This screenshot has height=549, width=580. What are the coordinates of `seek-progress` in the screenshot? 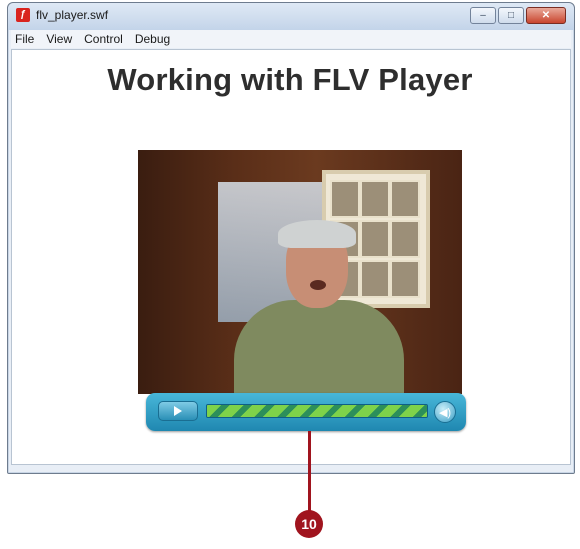 It's located at (317, 411).